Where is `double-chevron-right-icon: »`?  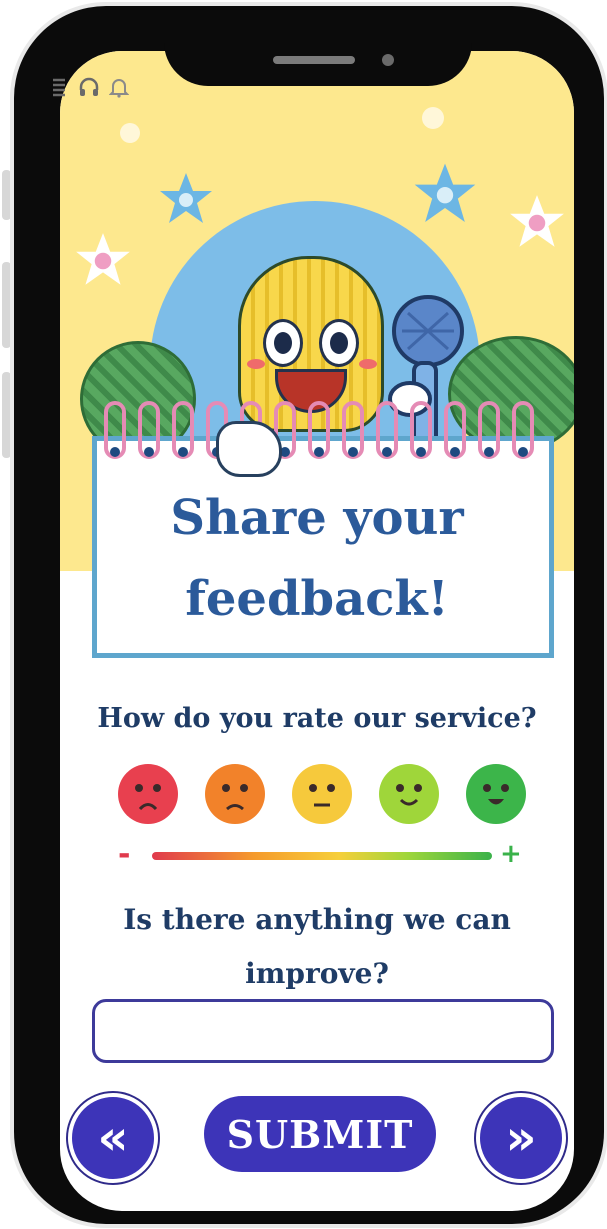
double-chevron-right-icon: » is located at coordinates (521, 1138).